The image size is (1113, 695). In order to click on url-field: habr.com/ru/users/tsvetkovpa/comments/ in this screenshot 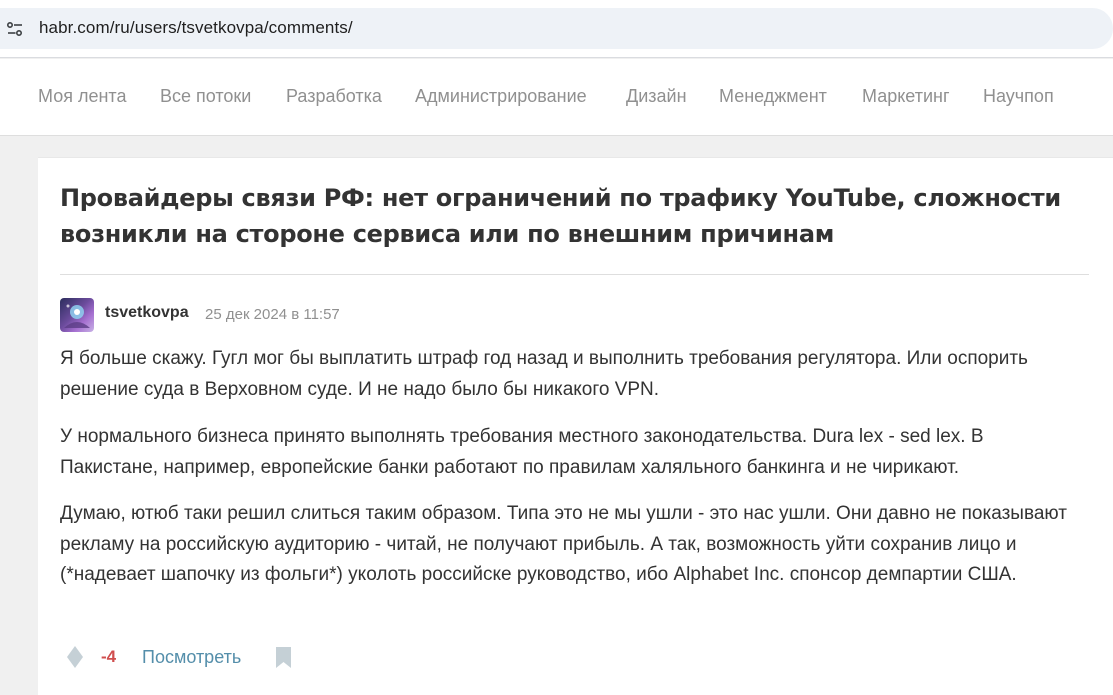, I will do `click(556, 28)`.